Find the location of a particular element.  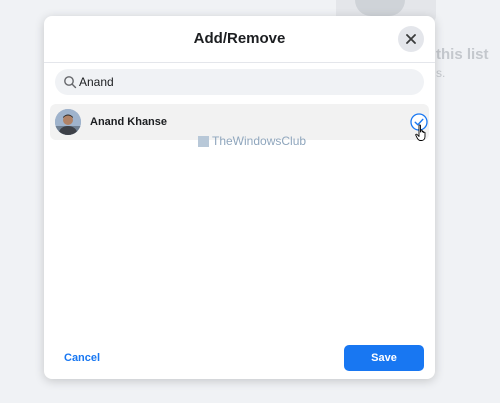

dialog-header: Add/Remove is located at coordinates (239, 39).